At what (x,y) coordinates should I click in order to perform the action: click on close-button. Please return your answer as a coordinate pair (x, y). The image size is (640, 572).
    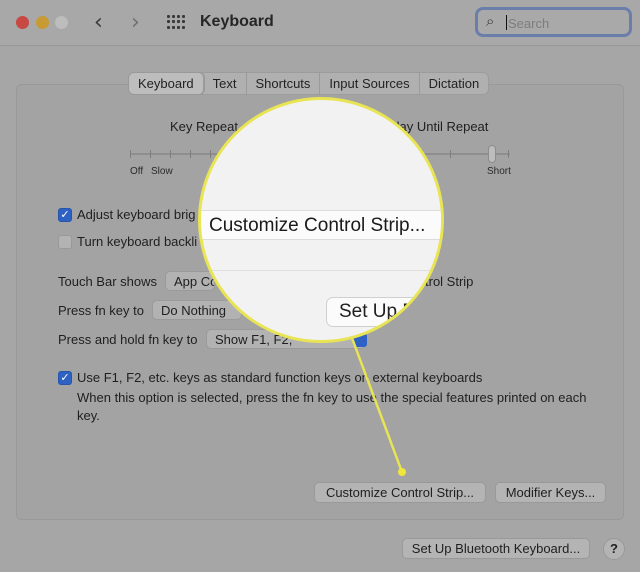
    Looking at the image, I should click on (22, 22).